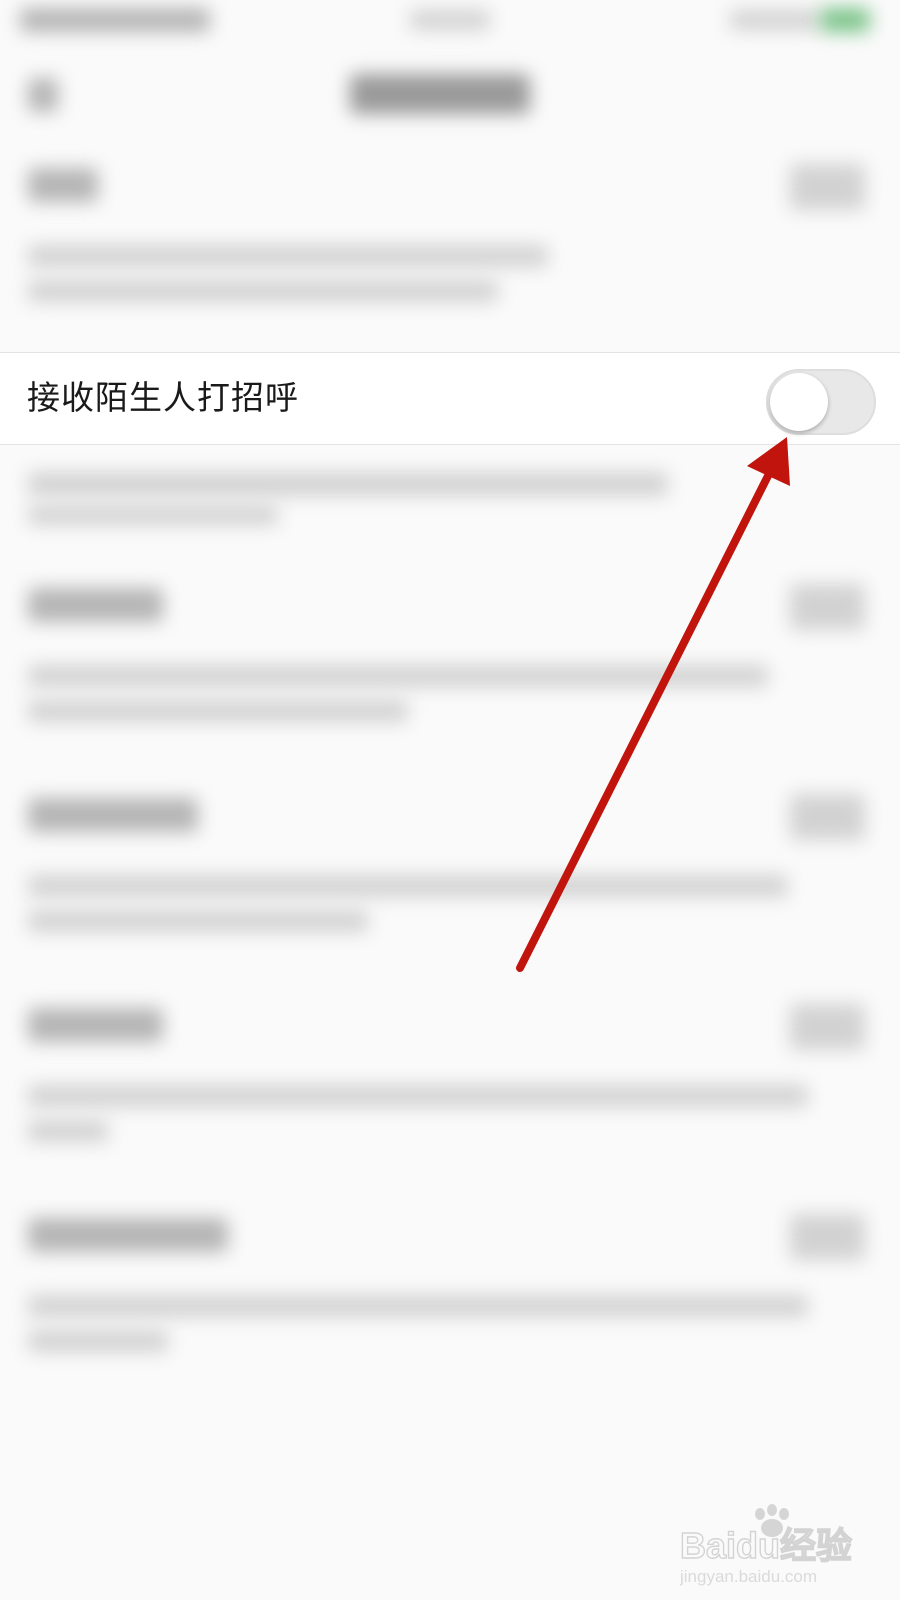 This screenshot has width=900, height=1600. What do you see at coordinates (845, 20) in the screenshot?
I see `battery-icon` at bounding box center [845, 20].